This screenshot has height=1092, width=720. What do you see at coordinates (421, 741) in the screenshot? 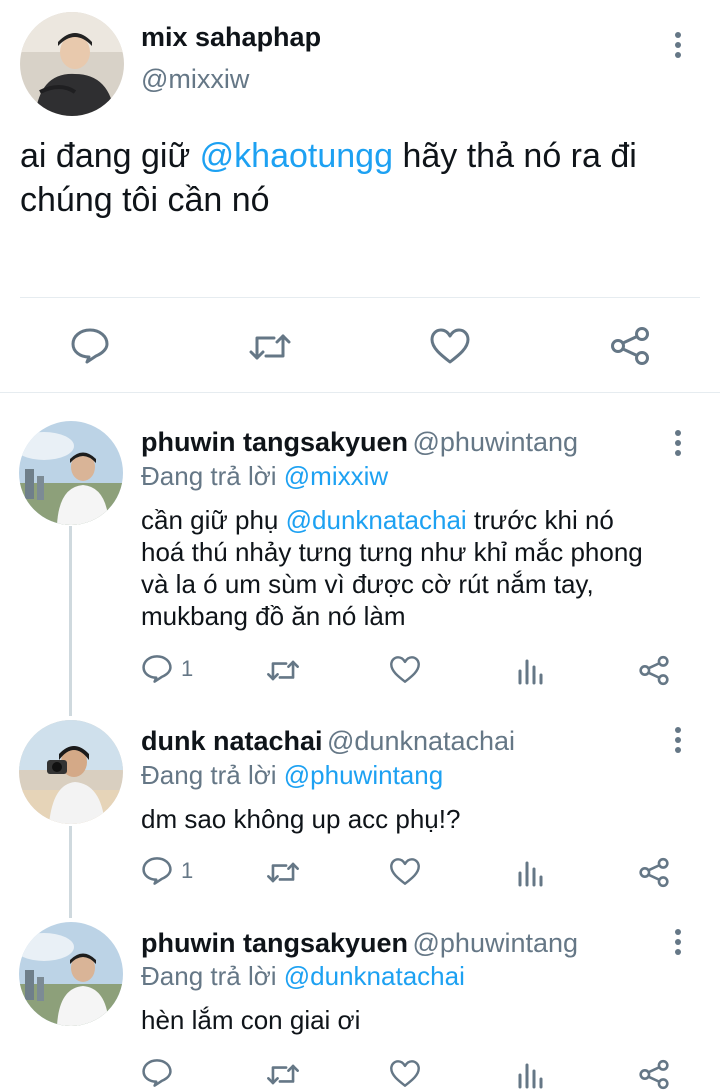
I see `author-handle: @dunknatachai` at bounding box center [421, 741].